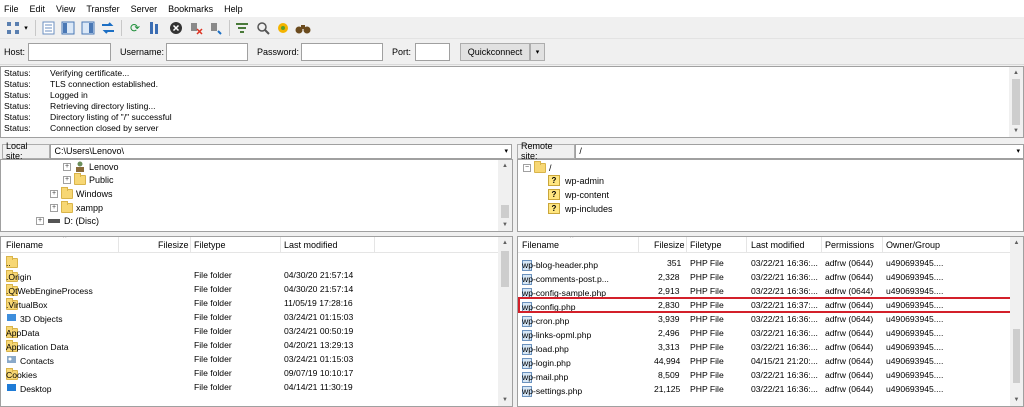 The image size is (1024, 407). Describe the element at coordinates (91, 166) in the screenshot. I see `tree-item-lenovo: + Lenovo` at that location.